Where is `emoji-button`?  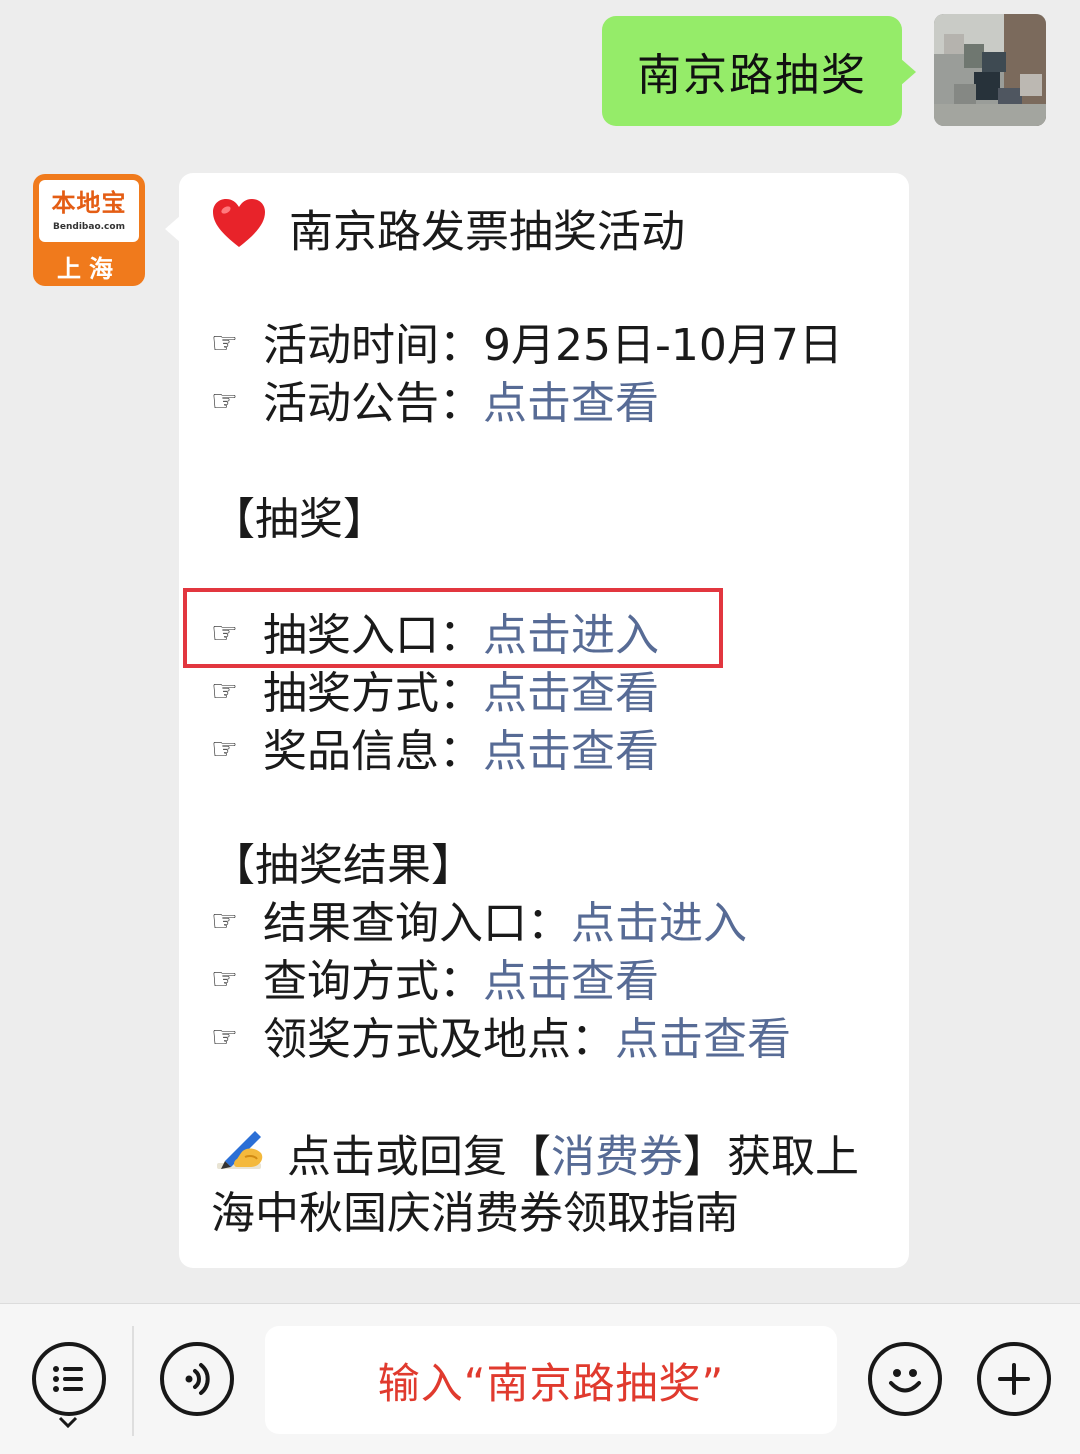
emoji-button is located at coordinates (905, 1379).